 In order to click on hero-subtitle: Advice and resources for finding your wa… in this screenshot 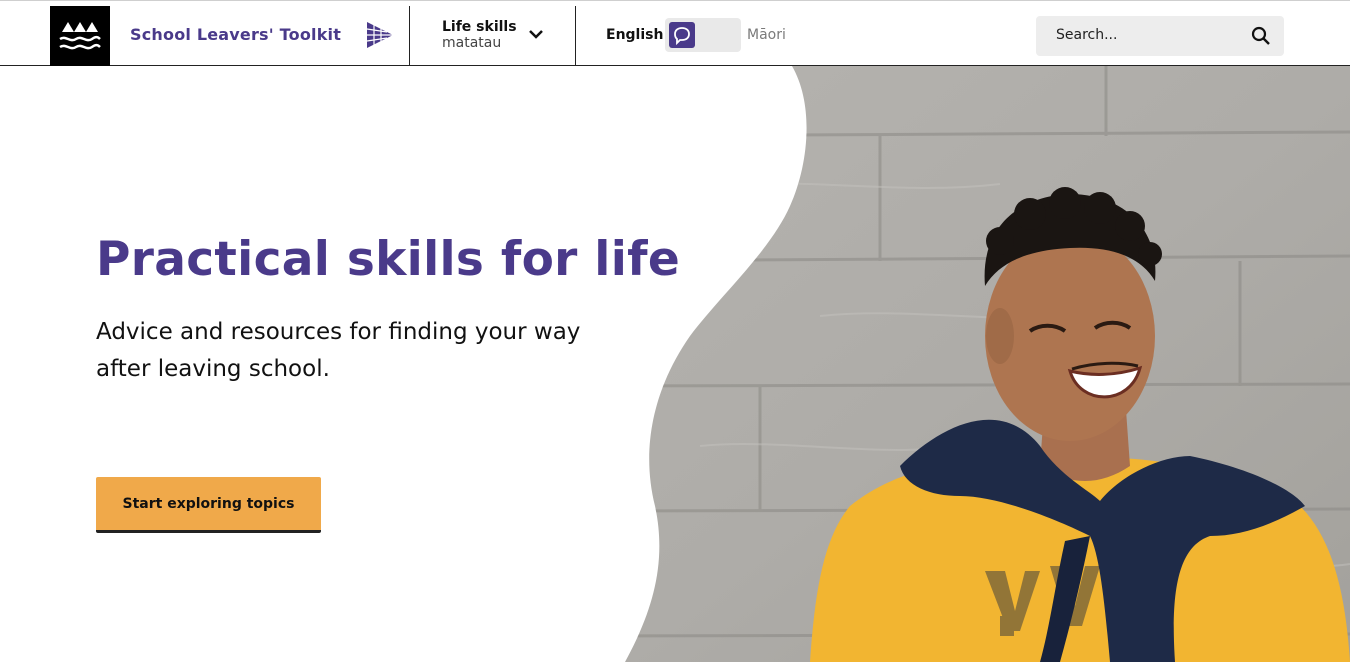, I will do `click(338, 350)`.